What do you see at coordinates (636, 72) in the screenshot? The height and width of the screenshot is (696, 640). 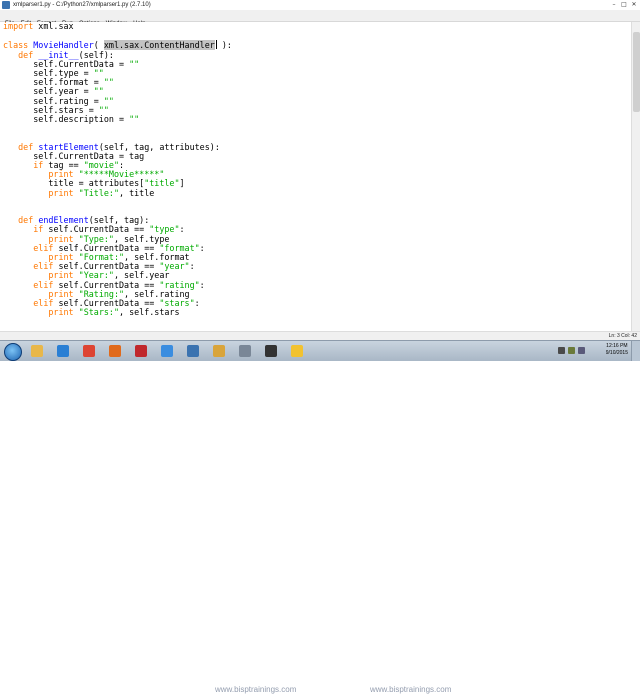 I see `scrollbar-thumb` at bounding box center [636, 72].